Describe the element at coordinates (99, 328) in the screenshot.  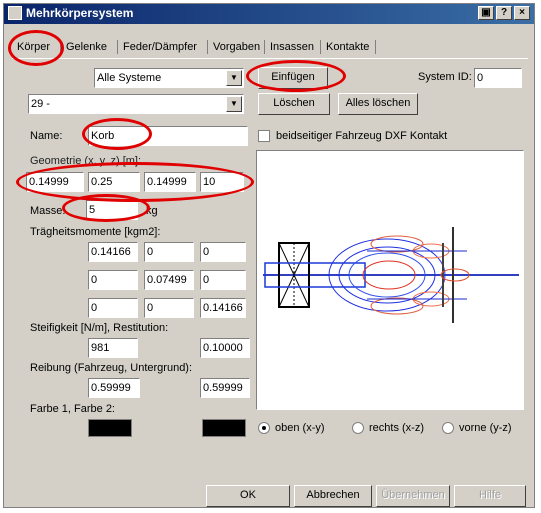
I see `stiffness-label: Steifigkeit [N/m], Restitution:` at that location.